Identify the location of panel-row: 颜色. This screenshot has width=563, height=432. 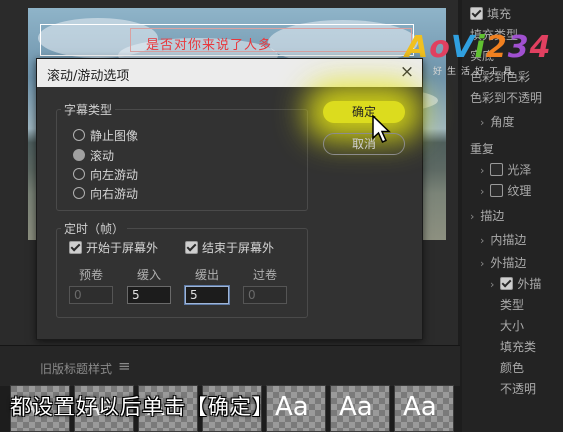
(512, 367).